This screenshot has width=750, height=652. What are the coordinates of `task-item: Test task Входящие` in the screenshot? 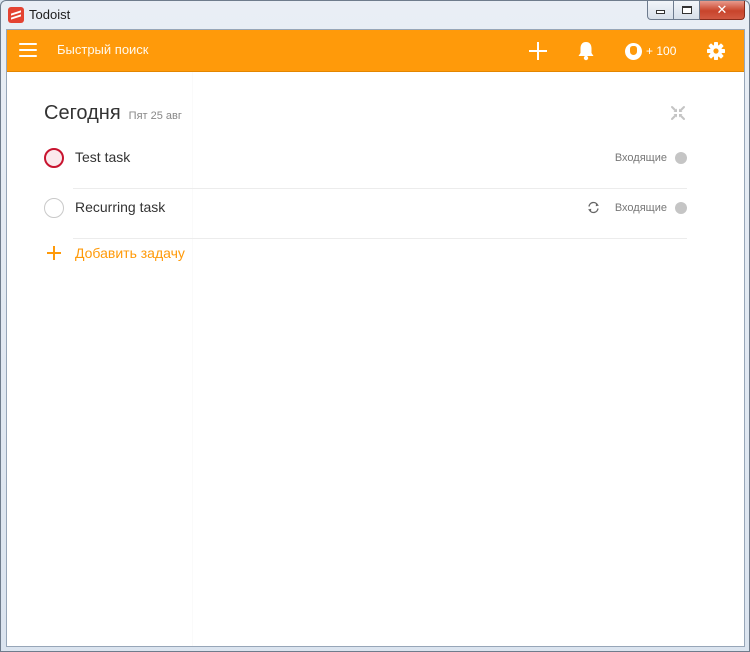 It's located at (365, 164).